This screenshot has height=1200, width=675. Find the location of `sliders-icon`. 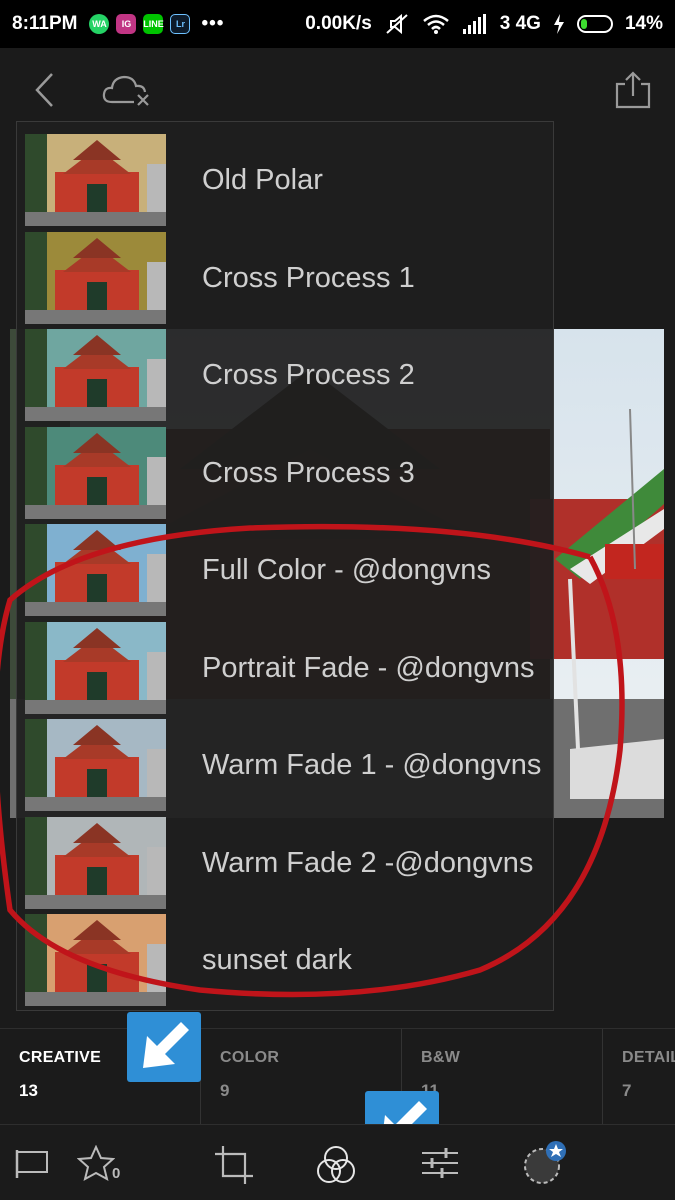

sliders-icon is located at coordinates (440, 1163).